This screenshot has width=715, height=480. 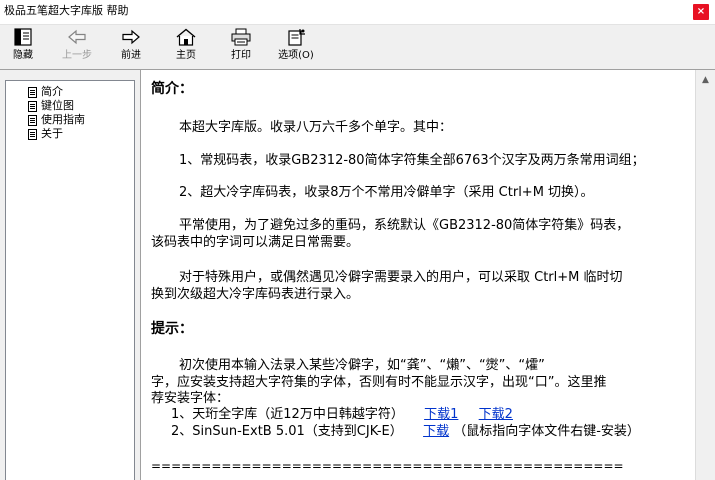 I want to click on options-button: 选项(O), so click(x=296, y=47).